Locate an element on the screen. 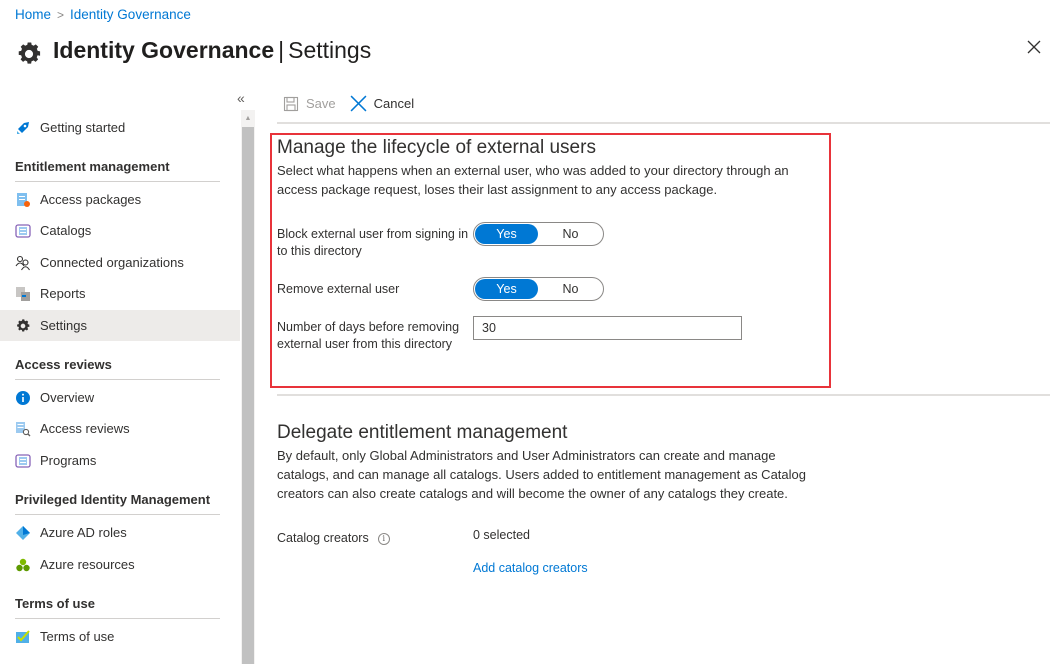  sidebar-item-label: Programs is located at coordinates (68, 460).